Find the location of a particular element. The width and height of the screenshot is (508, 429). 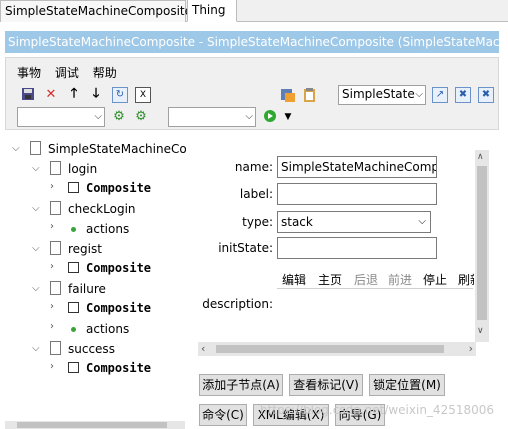

view-marks-button: 查看标记(V) is located at coordinates (326, 385).